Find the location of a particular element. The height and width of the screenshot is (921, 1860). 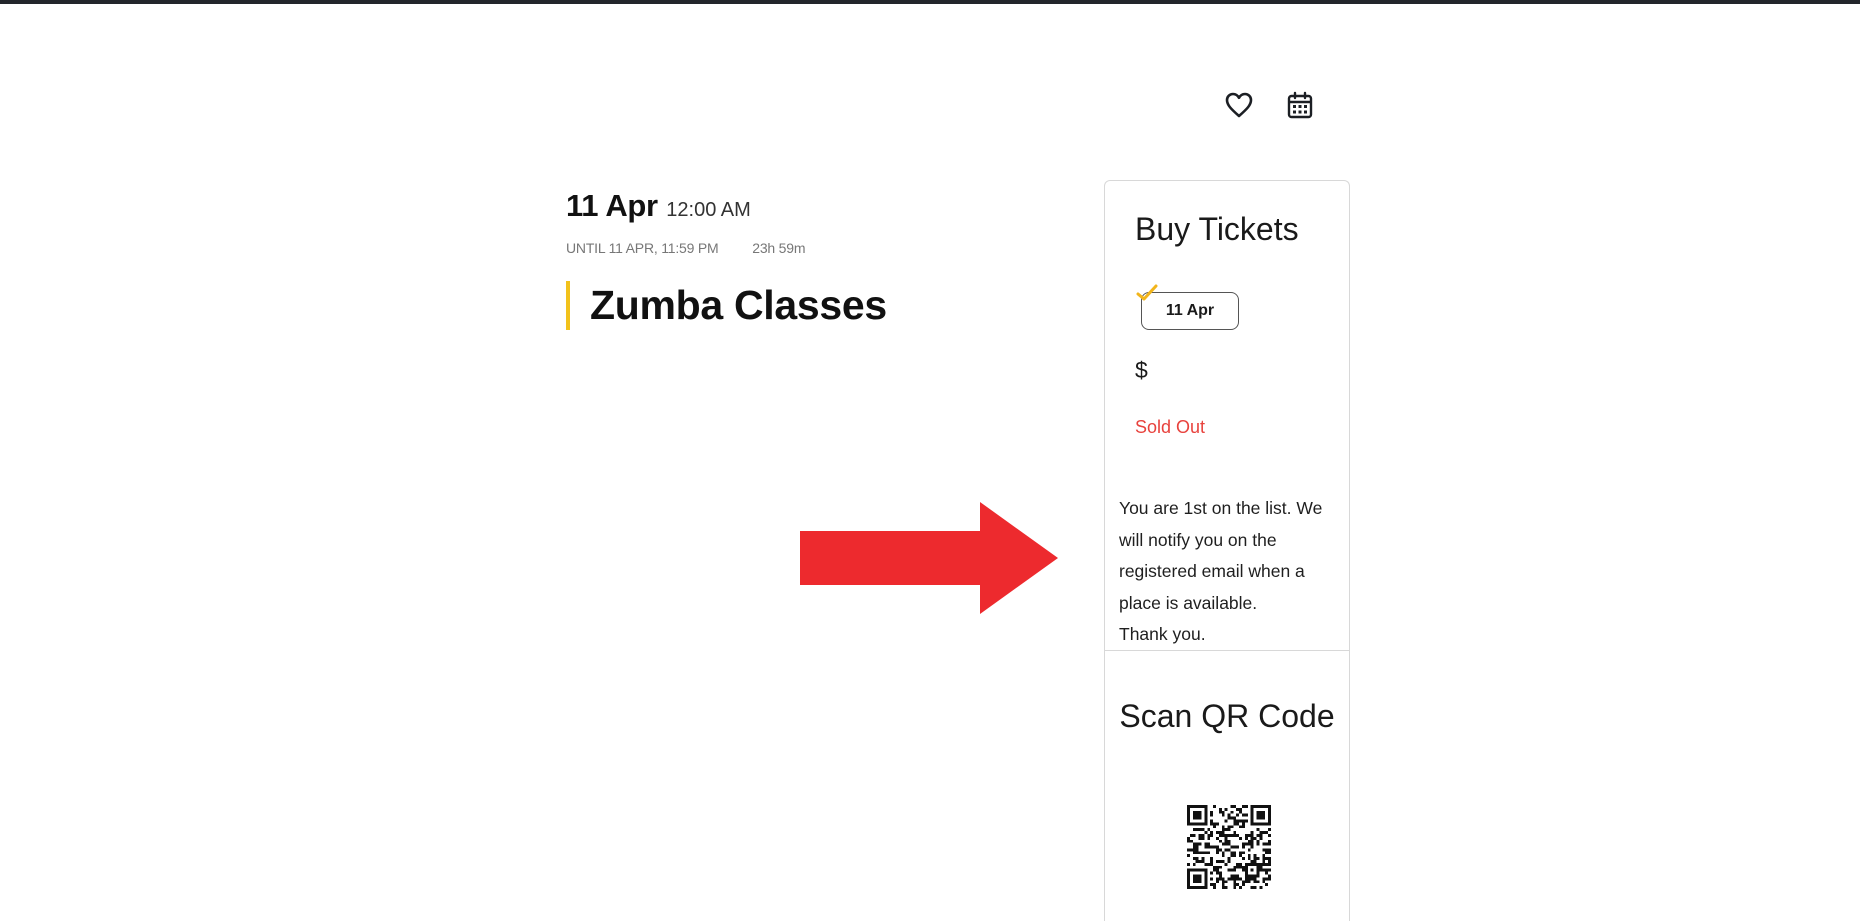

buy-tickets-heading: Buy Tickets is located at coordinates (1217, 229).